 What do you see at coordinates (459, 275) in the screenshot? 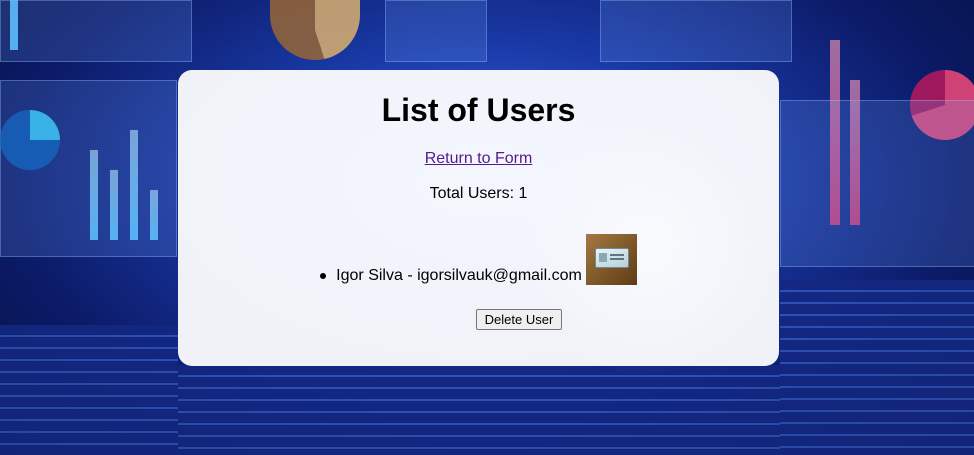
I see `user-entry: Igor Silva - igorsilvauk@gmail.com` at bounding box center [459, 275].